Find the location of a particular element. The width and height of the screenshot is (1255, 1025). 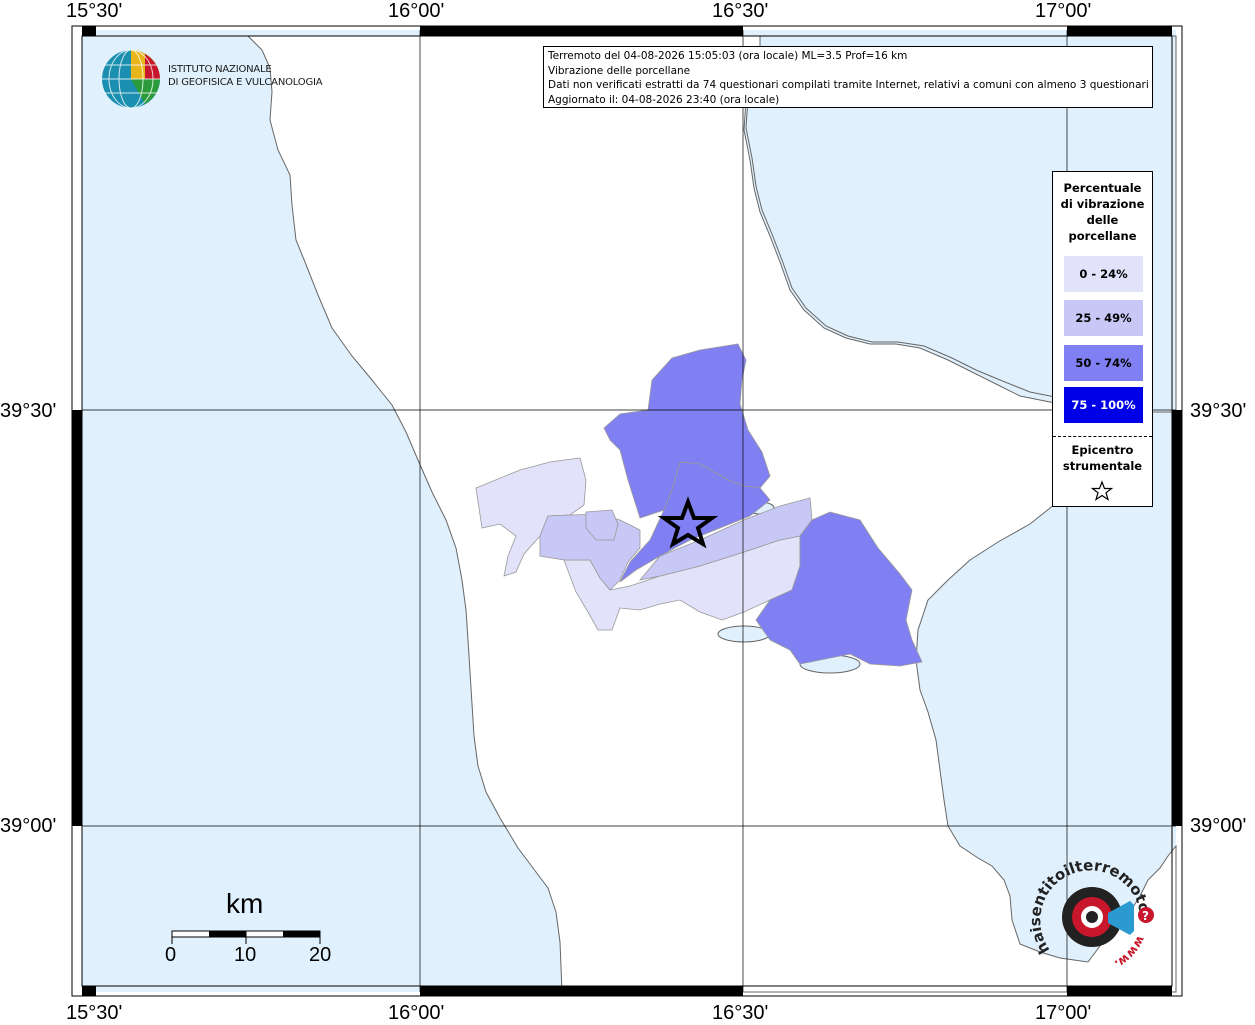

legend-star-icon is located at coordinates (1102, 490).